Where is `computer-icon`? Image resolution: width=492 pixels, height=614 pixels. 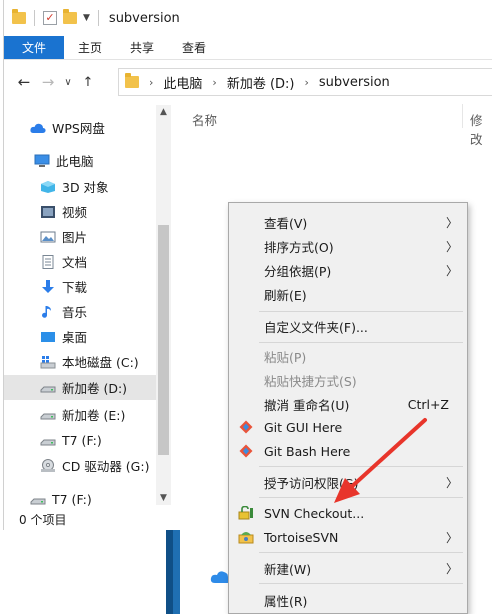 computer-icon is located at coordinates (42, 160).